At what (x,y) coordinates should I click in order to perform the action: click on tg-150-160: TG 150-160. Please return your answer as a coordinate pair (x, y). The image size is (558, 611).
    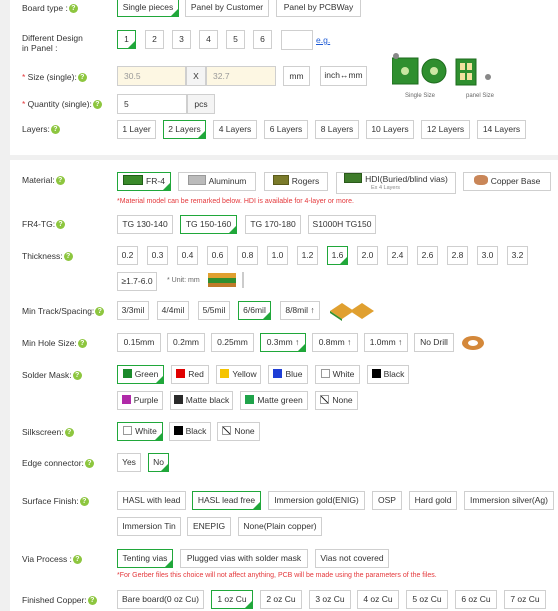
    Looking at the image, I should click on (208, 224).